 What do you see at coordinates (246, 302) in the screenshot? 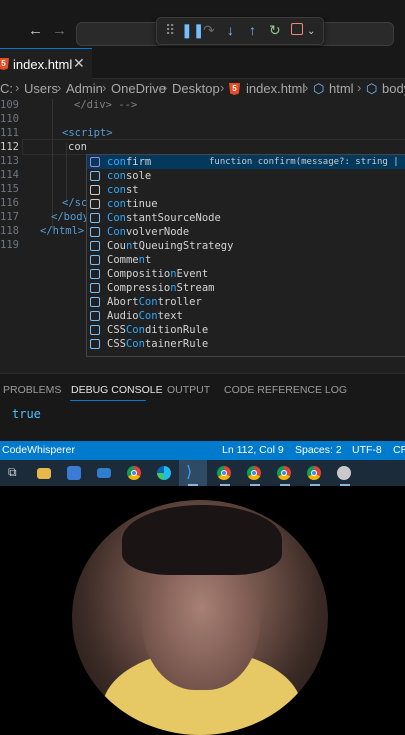
I see `suggestion-item: AbortController` at bounding box center [246, 302].